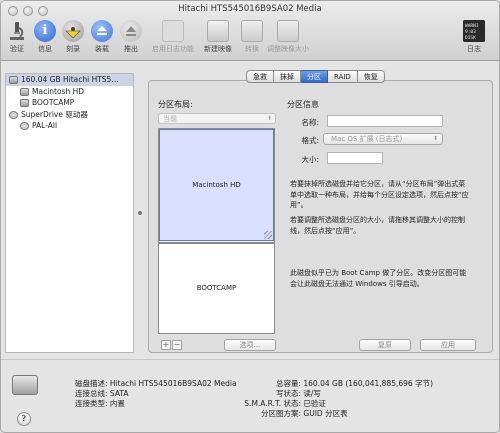 This screenshot has height=433, width=500. What do you see at coordinates (24, 126) in the screenshot?
I see `disc-icon` at bounding box center [24, 126].